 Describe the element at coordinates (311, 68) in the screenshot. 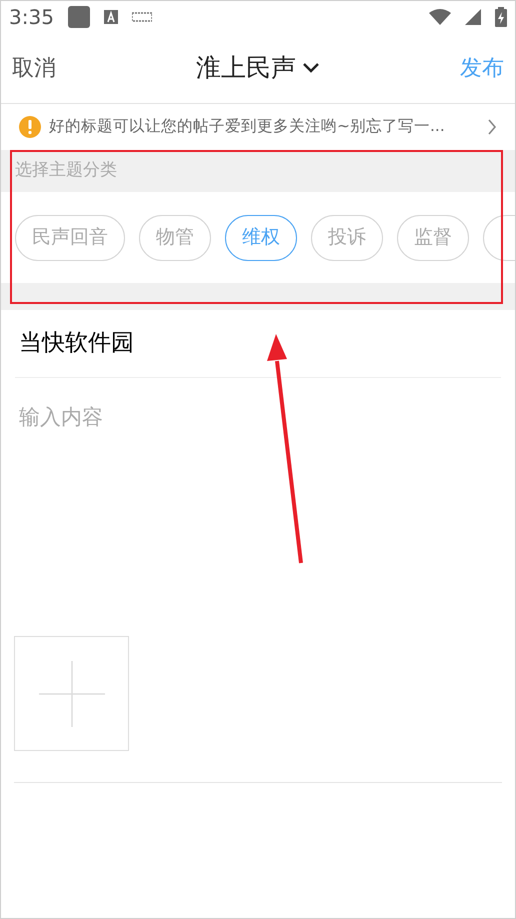

I see `chevron-down-icon` at that location.